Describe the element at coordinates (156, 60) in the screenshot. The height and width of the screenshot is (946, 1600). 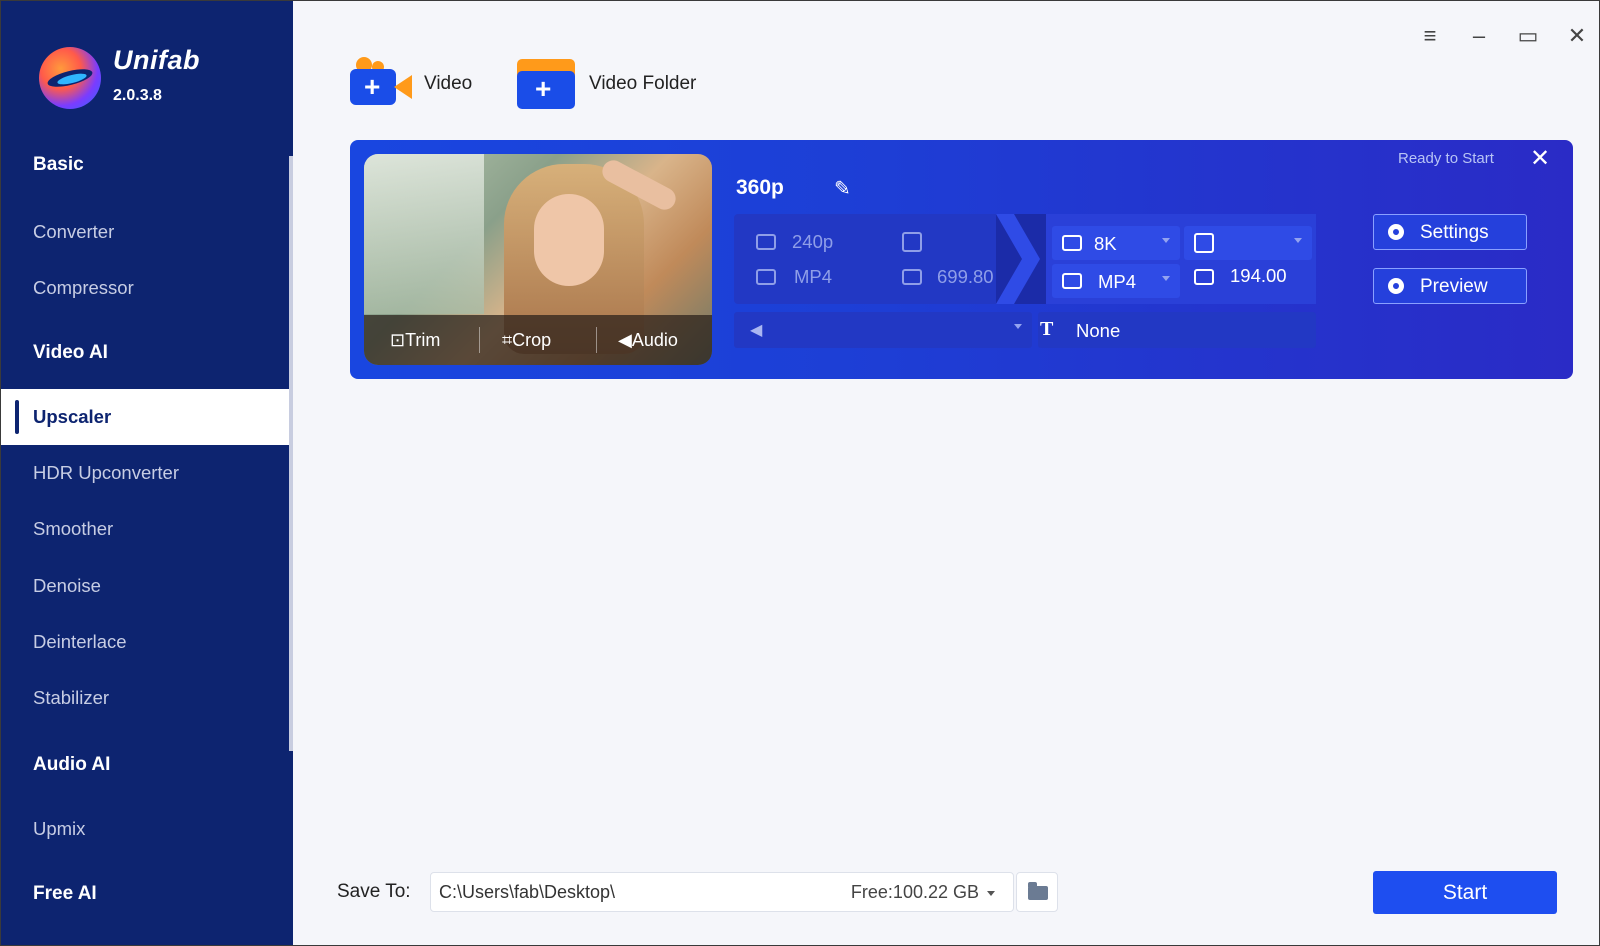
I see `app-name: Unifab` at that location.